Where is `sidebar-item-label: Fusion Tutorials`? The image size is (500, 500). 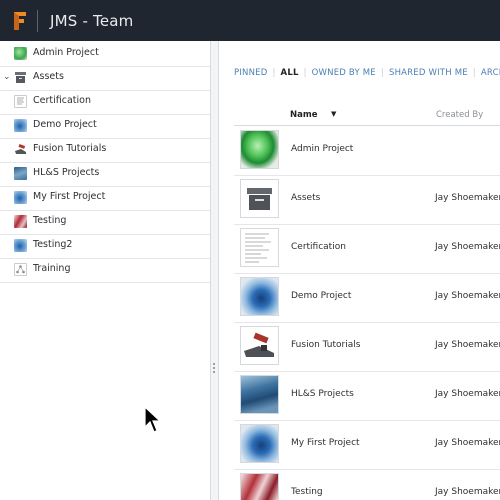
sidebar-item-label: Fusion Tutorials is located at coordinates (70, 148).